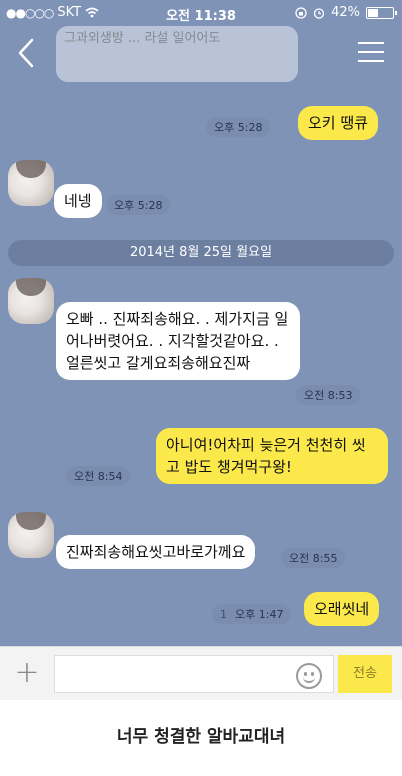 This screenshot has width=402, height=776. I want to click on send-button: 전송, so click(365, 674).